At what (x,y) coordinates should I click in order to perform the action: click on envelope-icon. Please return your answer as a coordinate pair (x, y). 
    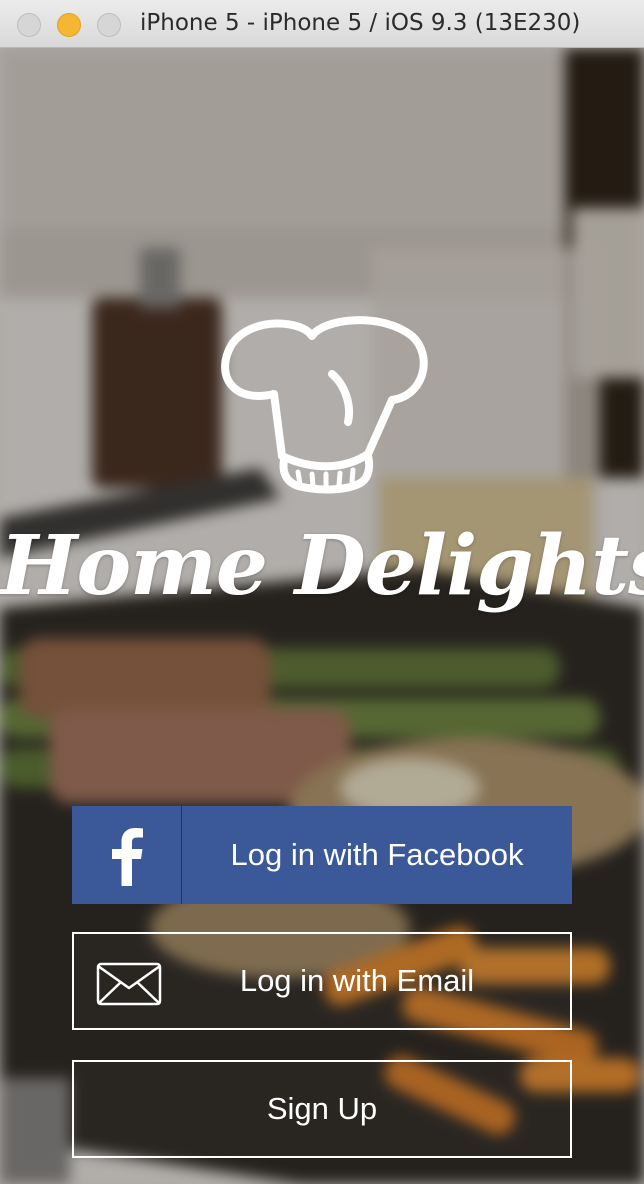
    Looking at the image, I should click on (129, 984).